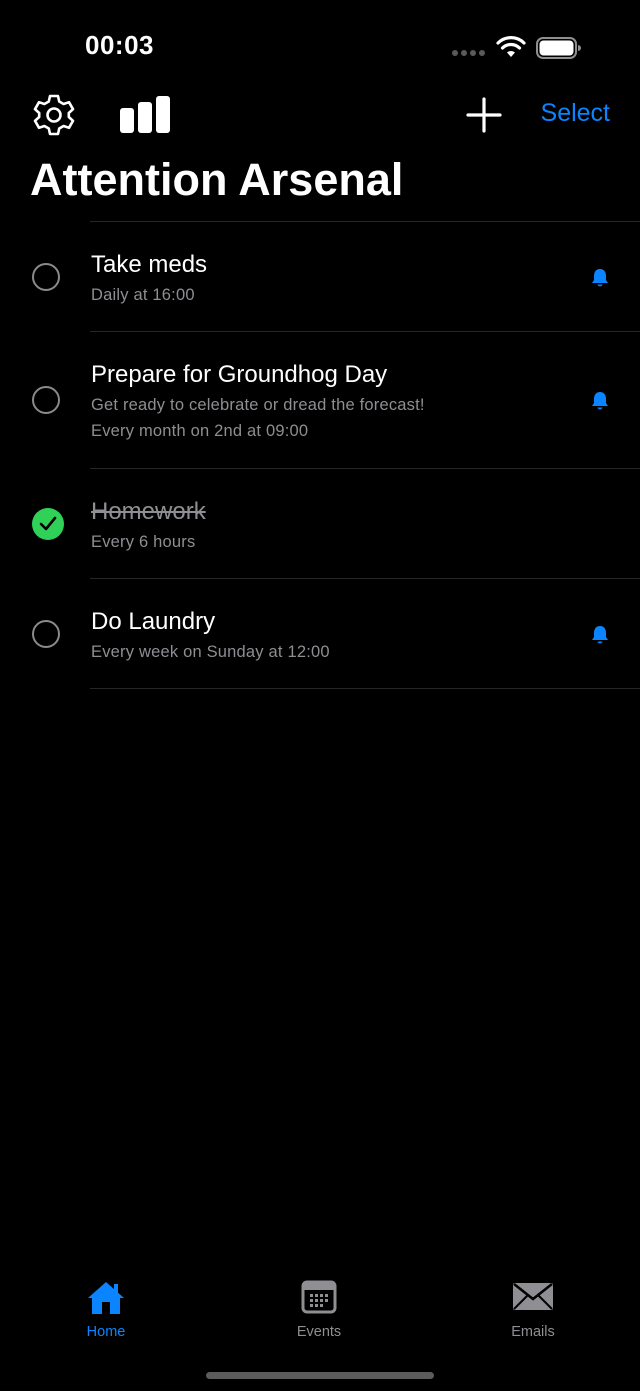  Describe the element at coordinates (210, 652) in the screenshot. I see `task-schedule: Every week on Sunday at 12:00` at that location.